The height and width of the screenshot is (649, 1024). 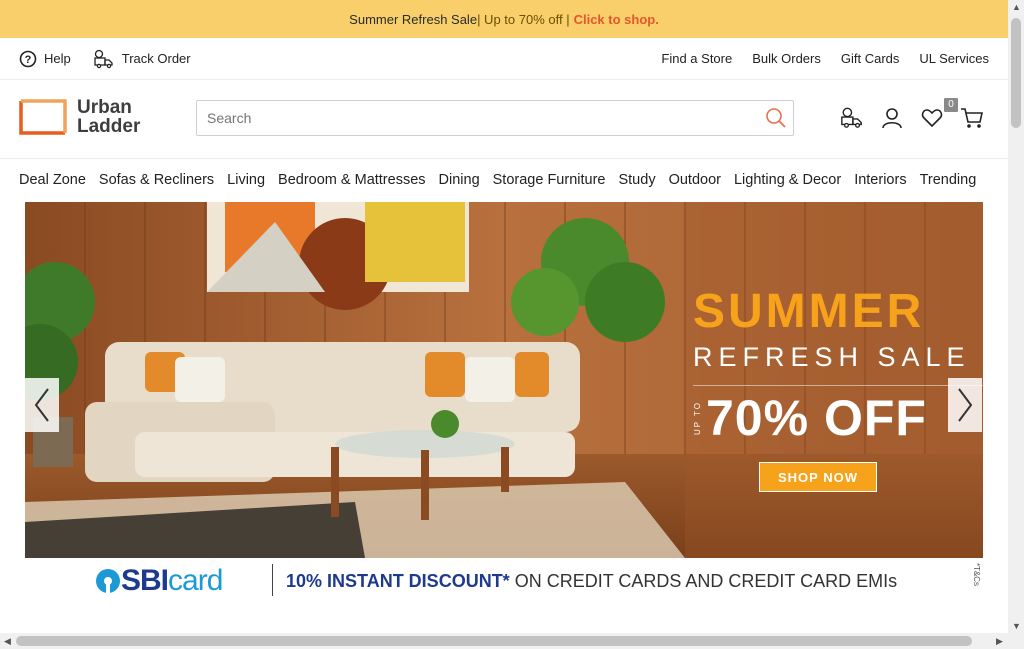 I want to click on logo-line-2: Ladder, so click(x=109, y=126).